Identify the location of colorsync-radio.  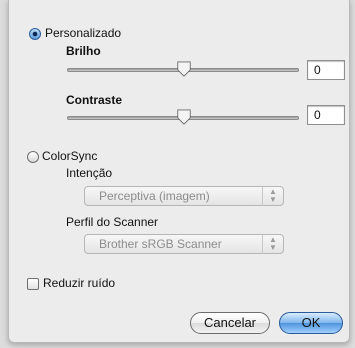
(33, 157).